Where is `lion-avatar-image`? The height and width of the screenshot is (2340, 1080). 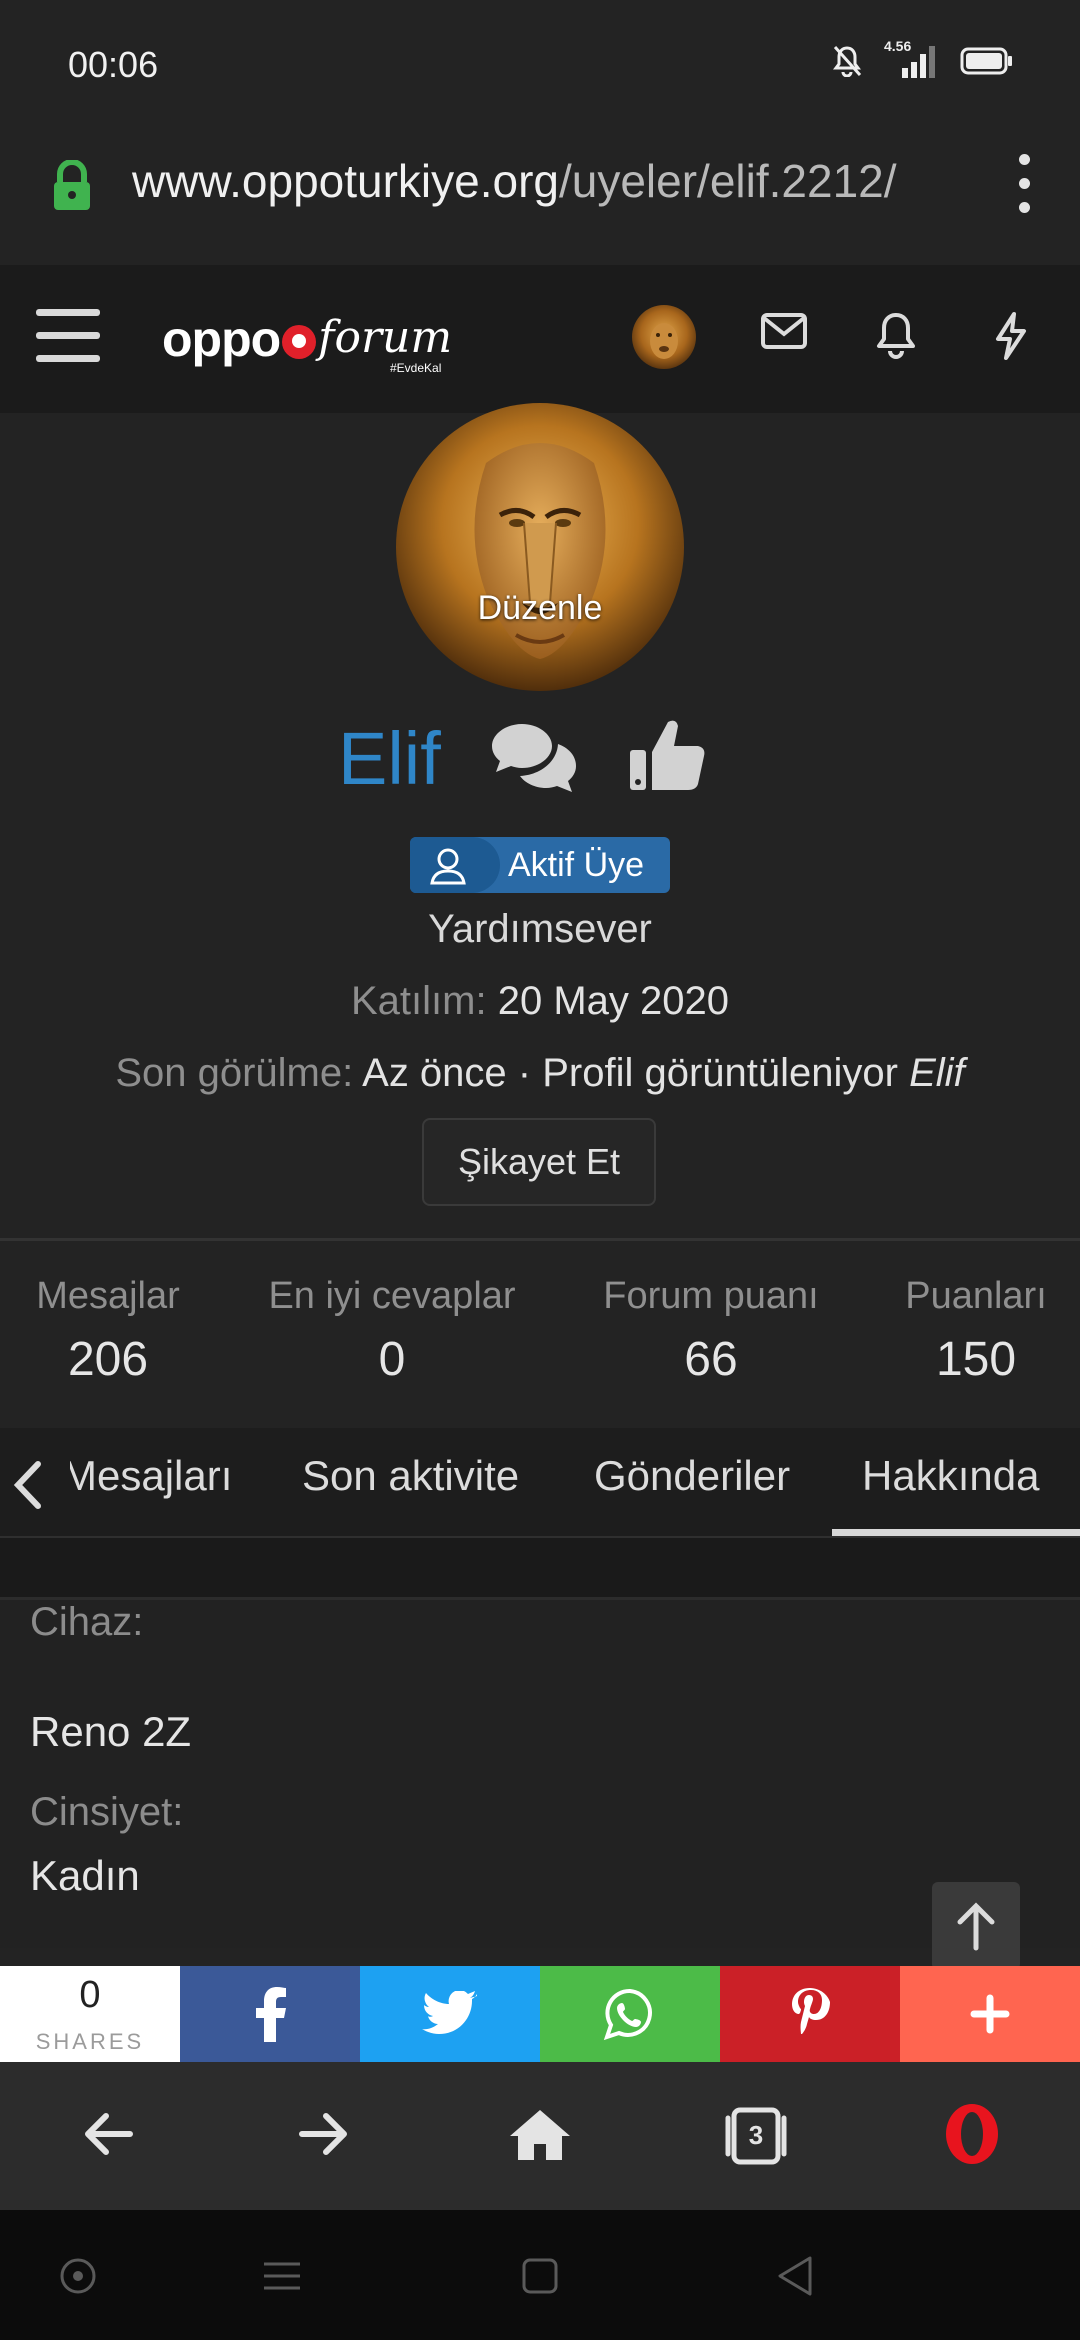
lion-avatar-image is located at coordinates (540, 547).